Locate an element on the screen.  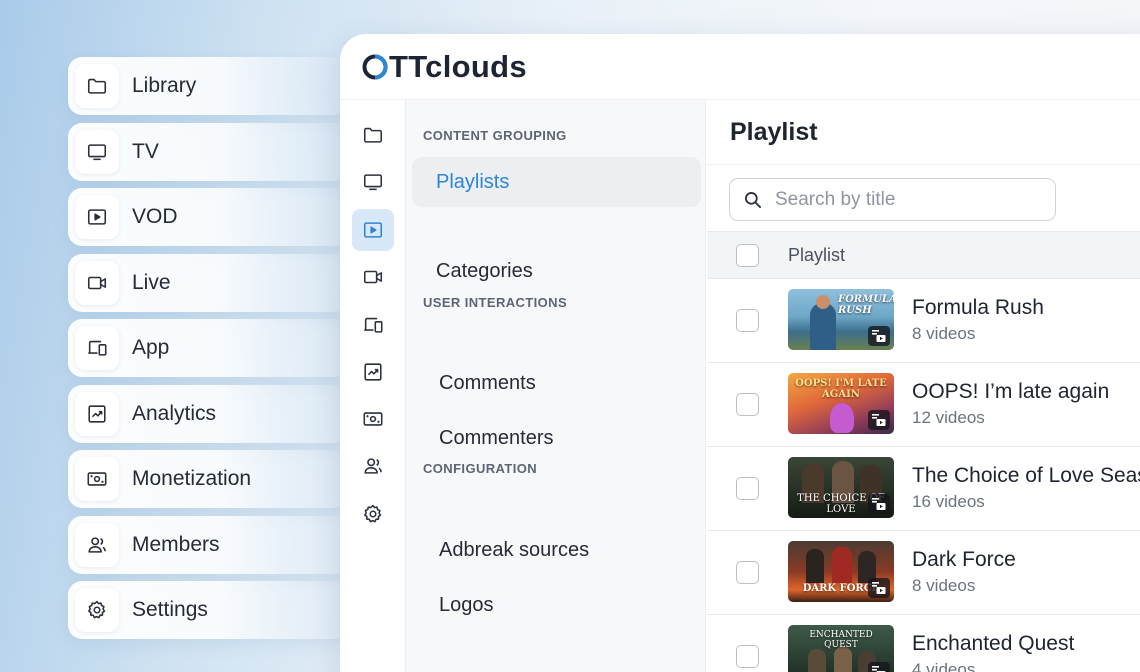
table-row: ENCHANTED QUEST Enchanted Quest 4 videos is located at coordinates (923, 643).